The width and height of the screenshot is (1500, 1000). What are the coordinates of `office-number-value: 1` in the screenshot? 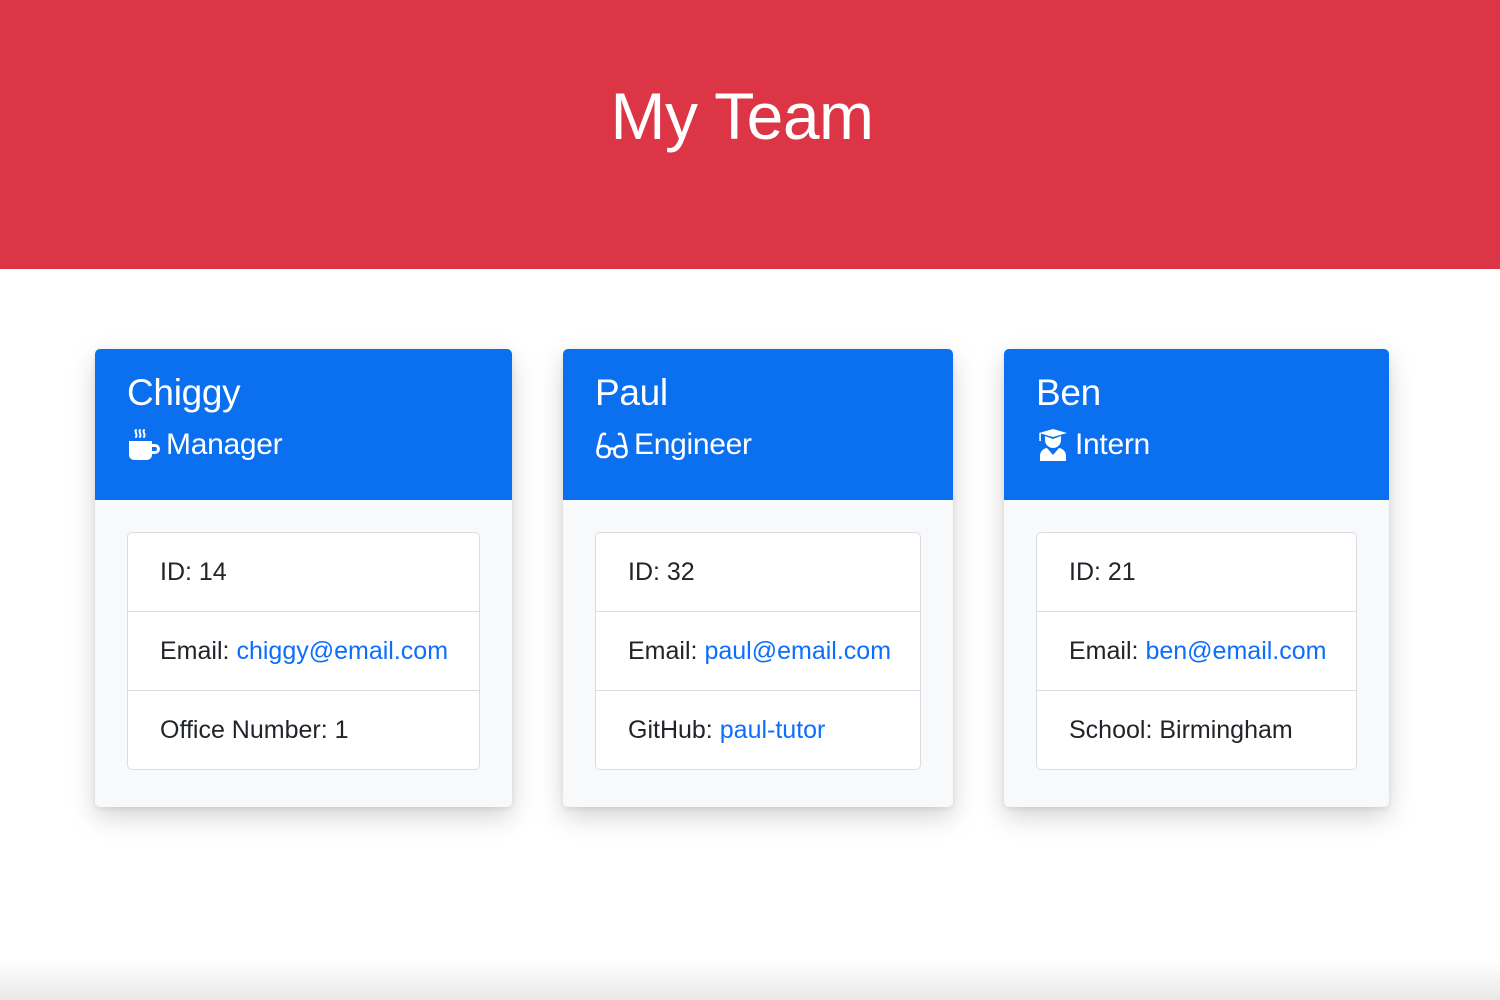 It's located at (341, 729).